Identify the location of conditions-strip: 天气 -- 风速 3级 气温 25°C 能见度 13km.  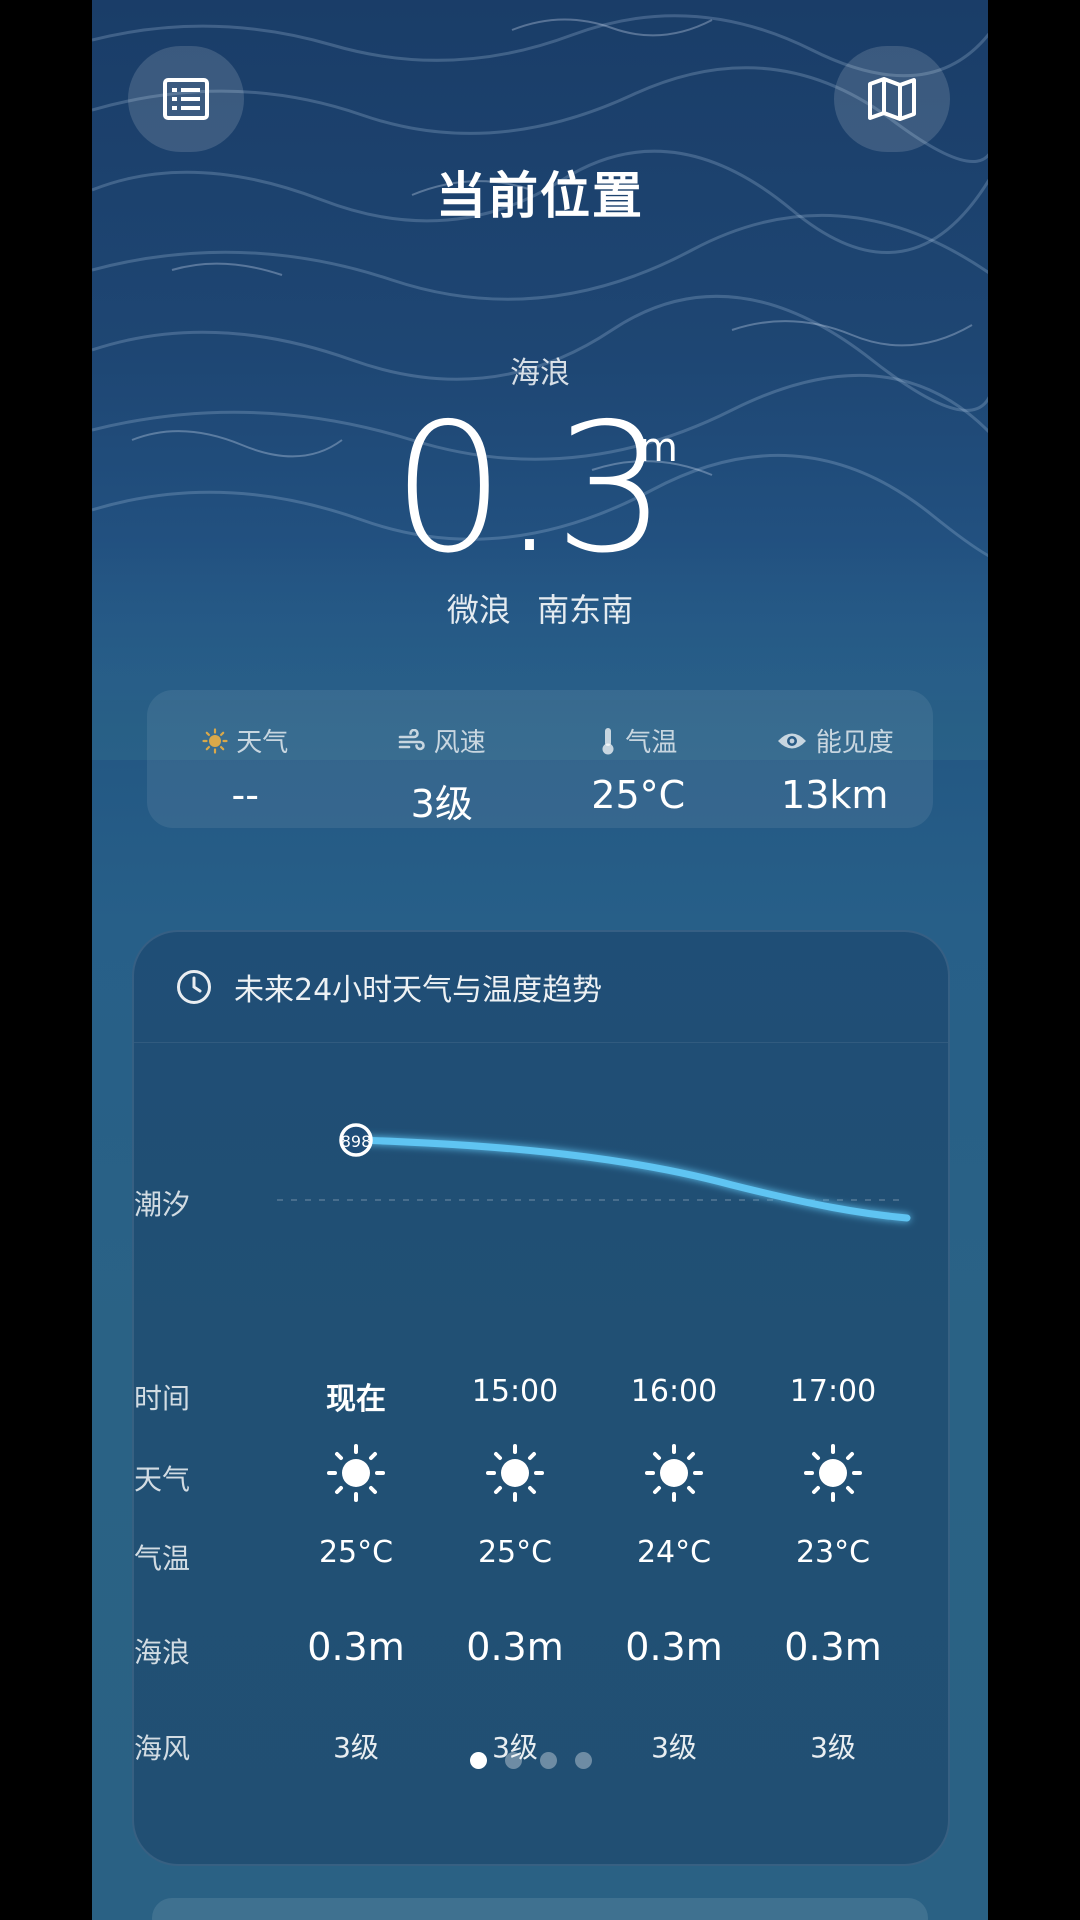
(540, 759).